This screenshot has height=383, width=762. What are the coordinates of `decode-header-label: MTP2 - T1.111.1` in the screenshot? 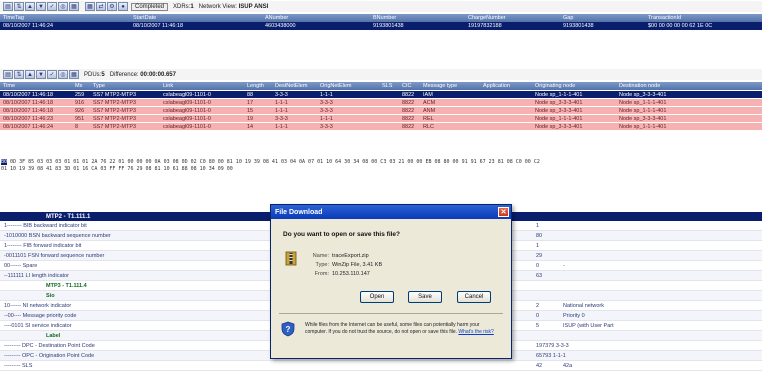 It's located at (68, 216).